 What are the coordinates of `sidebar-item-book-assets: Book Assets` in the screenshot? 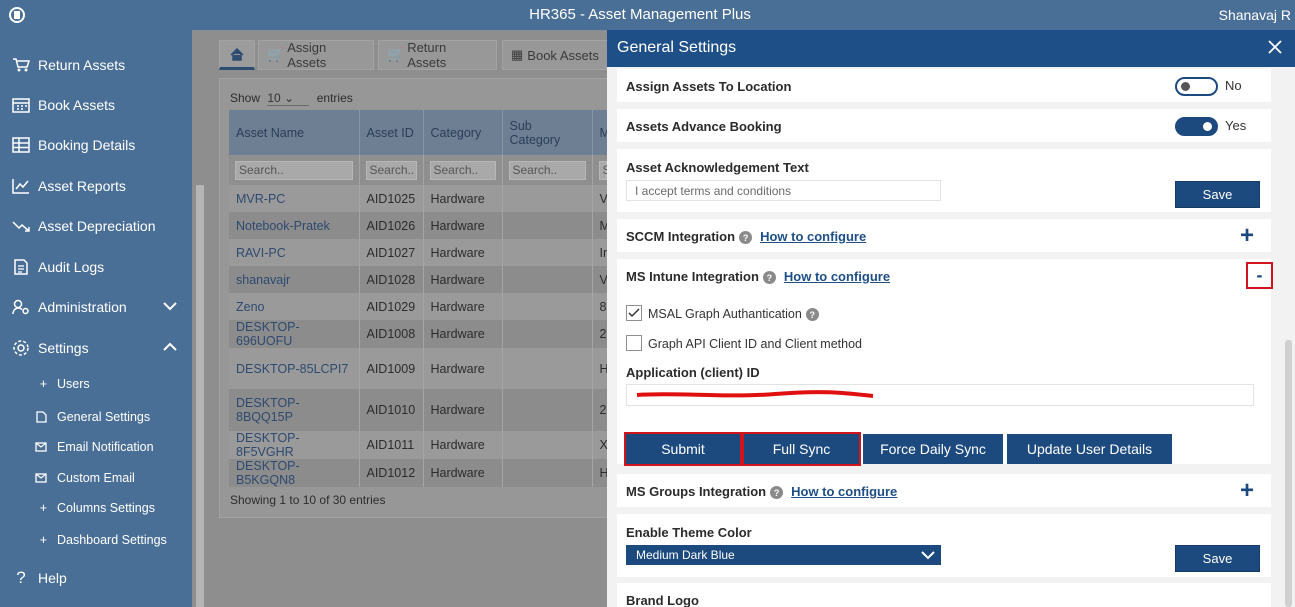 It's located at (96, 105).